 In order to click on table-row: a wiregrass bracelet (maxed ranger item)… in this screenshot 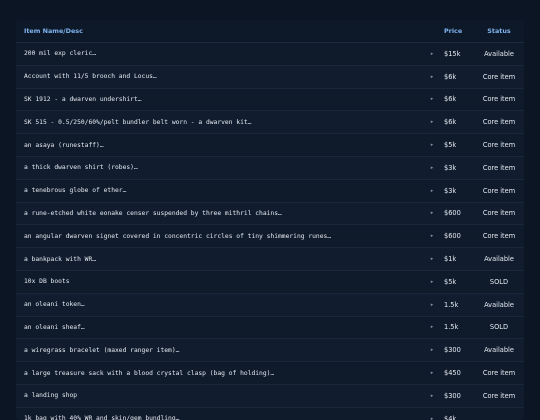, I will do `click(270, 351)`.